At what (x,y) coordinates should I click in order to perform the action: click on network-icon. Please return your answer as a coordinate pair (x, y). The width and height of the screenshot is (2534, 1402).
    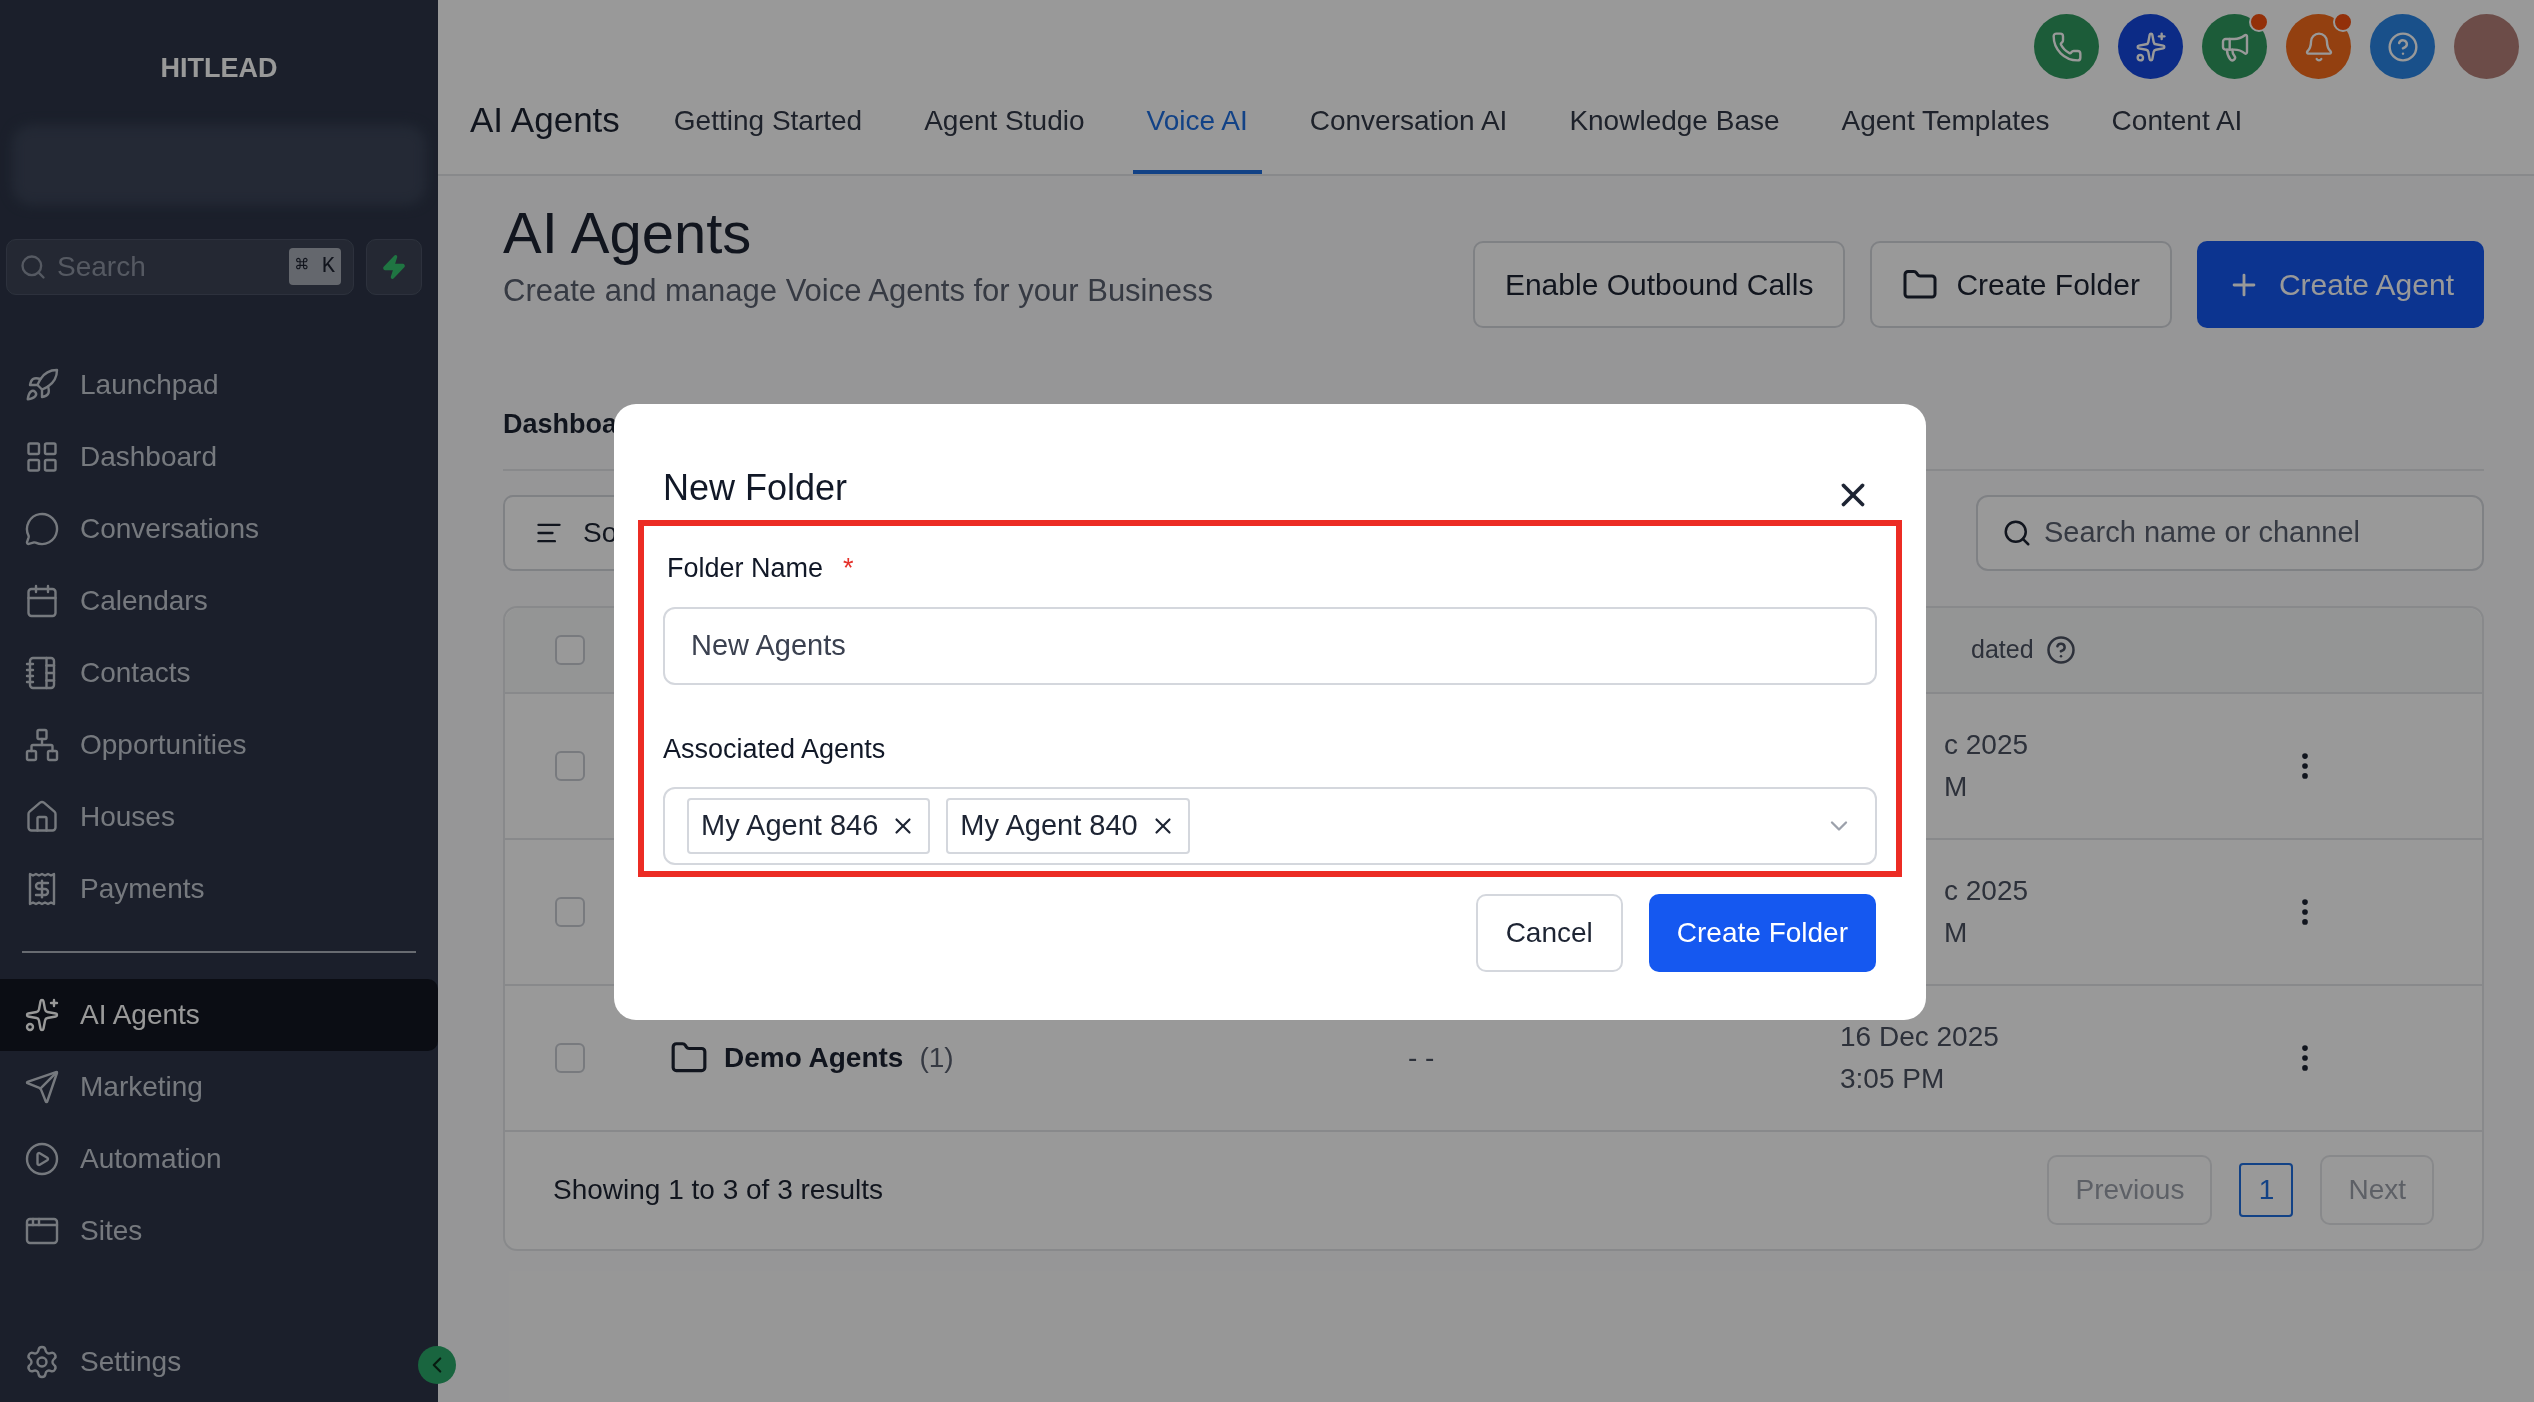
    Looking at the image, I should click on (42, 744).